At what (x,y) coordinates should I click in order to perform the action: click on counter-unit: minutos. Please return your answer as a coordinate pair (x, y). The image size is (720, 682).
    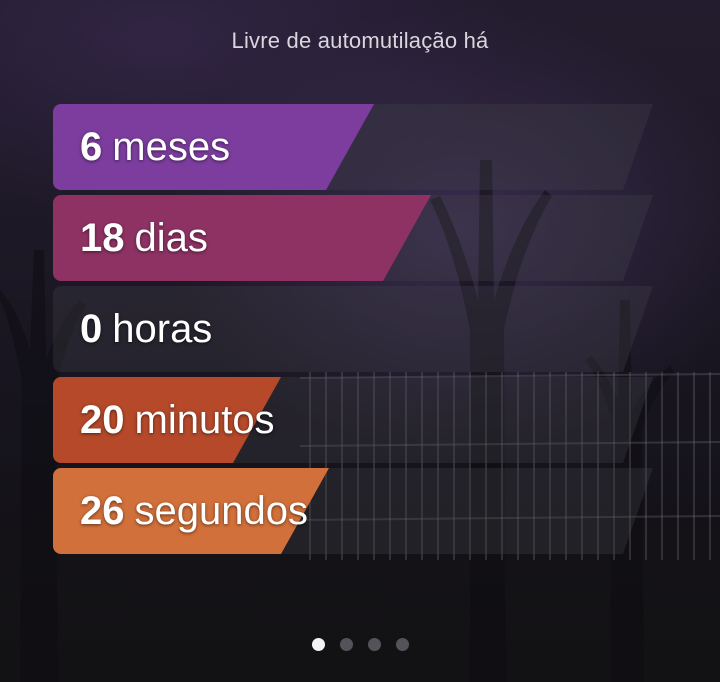
    Looking at the image, I should click on (204, 419).